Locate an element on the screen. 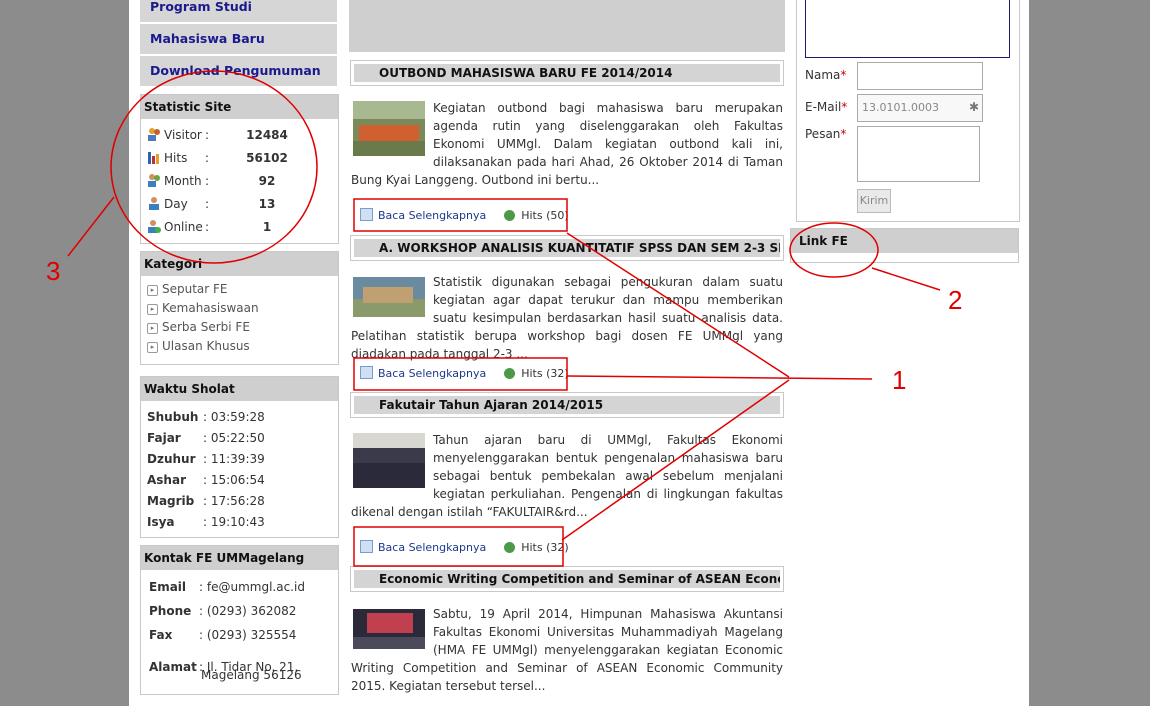 Image resolution: width=1150 pixels, height=706 pixels. annotation-number-1: 1 is located at coordinates (899, 380).